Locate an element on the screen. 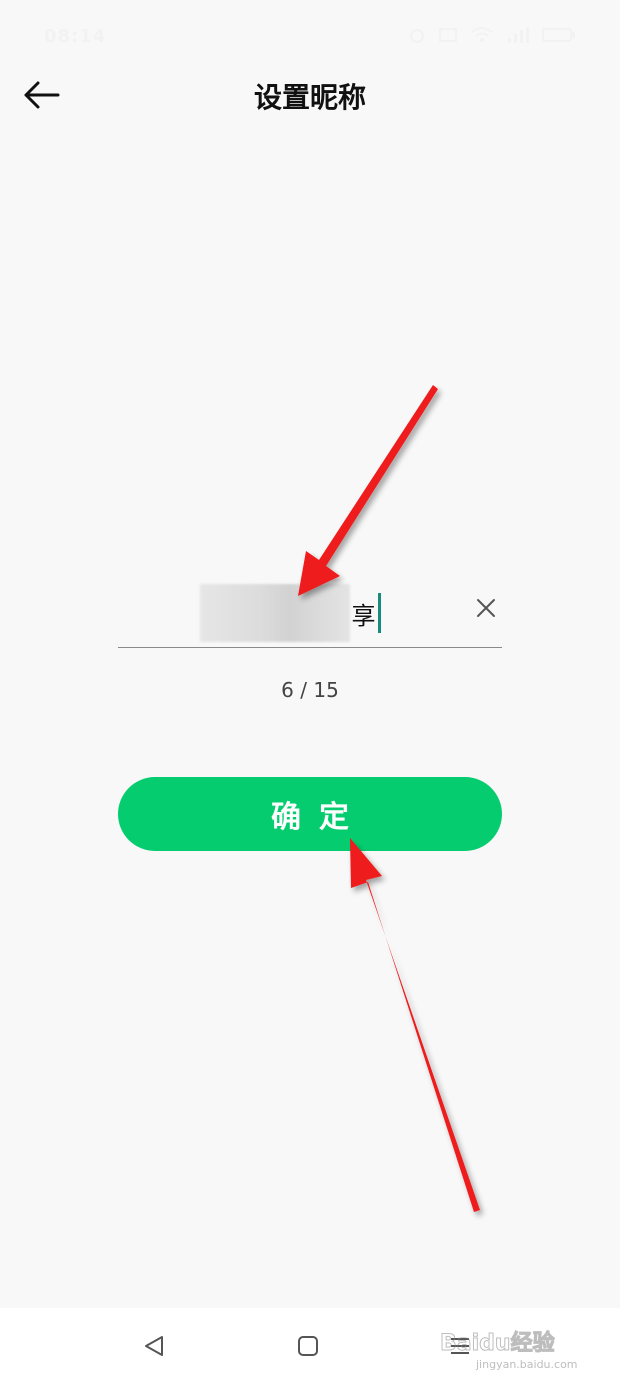  confirm-button: 确定 is located at coordinates (310, 814).